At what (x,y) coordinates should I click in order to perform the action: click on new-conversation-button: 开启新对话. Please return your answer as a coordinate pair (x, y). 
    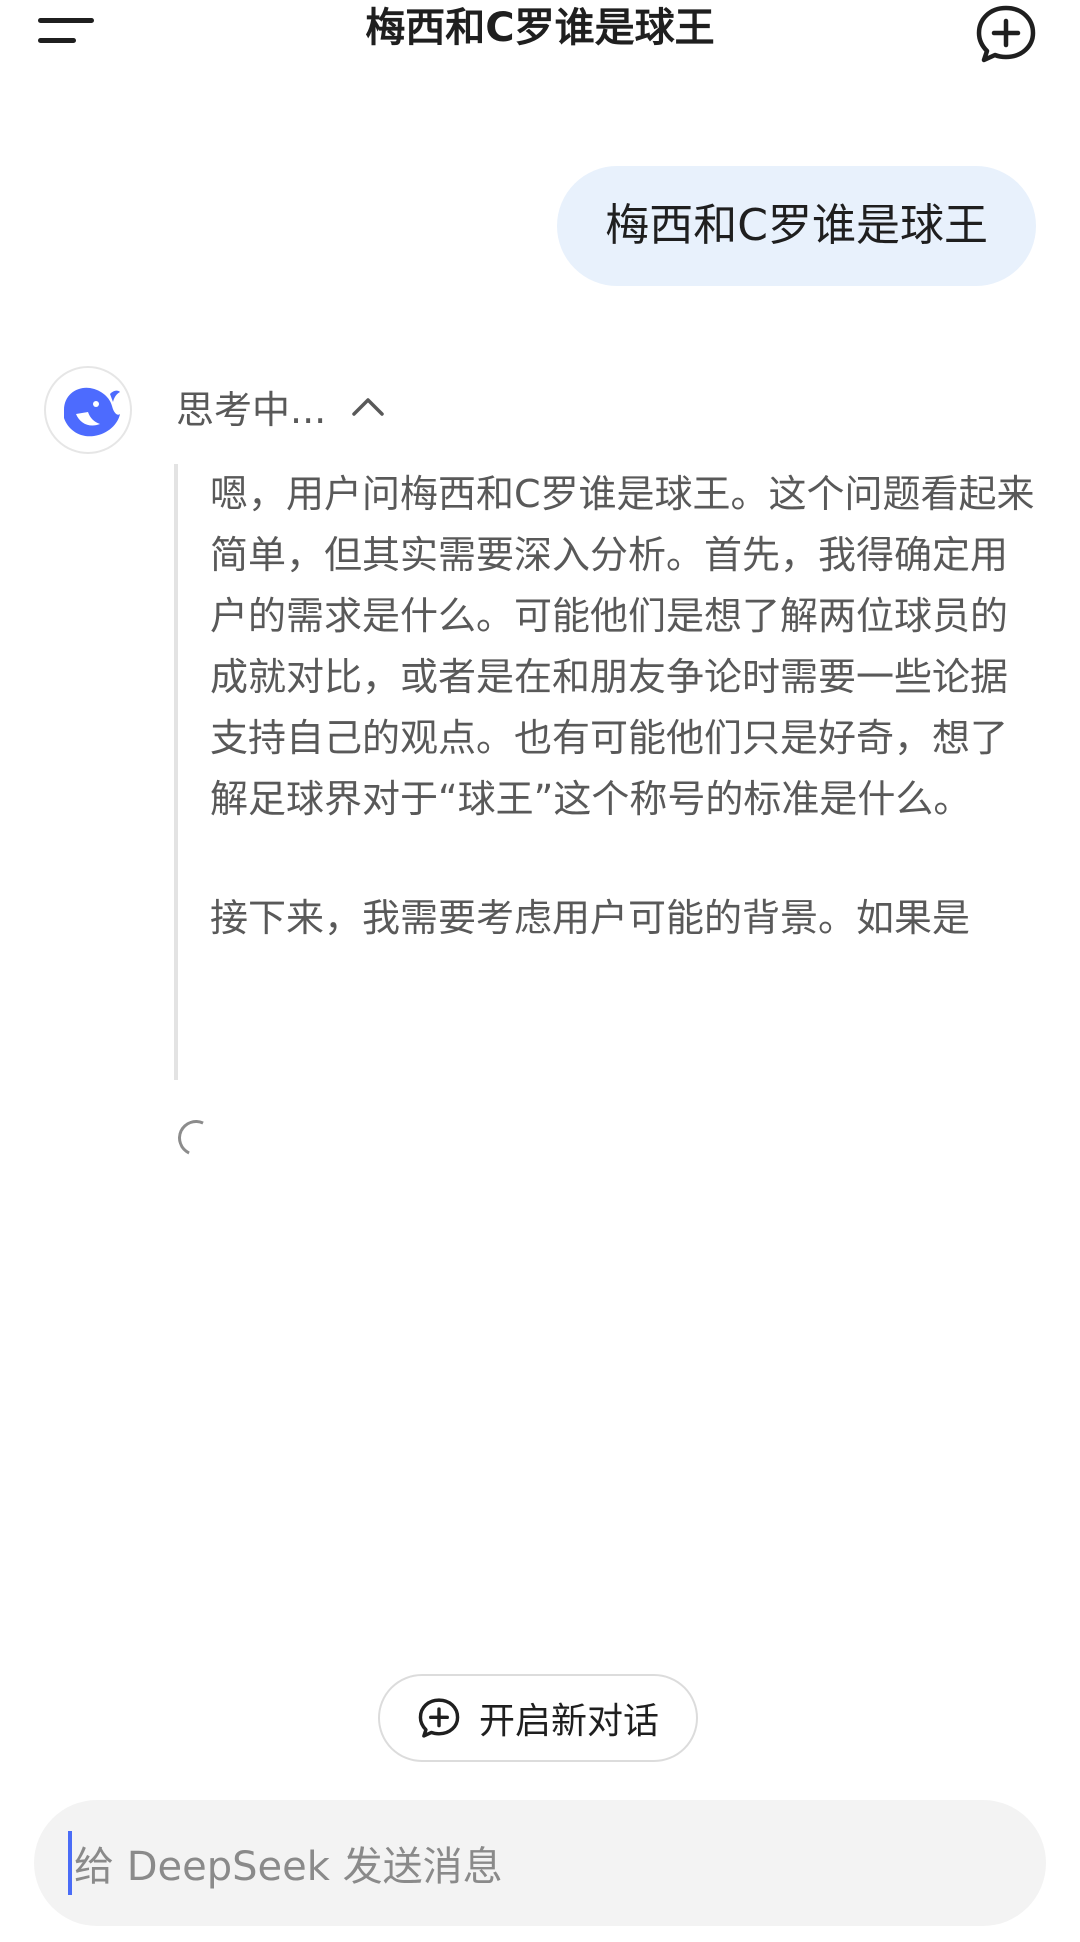
    Looking at the image, I should click on (538, 1718).